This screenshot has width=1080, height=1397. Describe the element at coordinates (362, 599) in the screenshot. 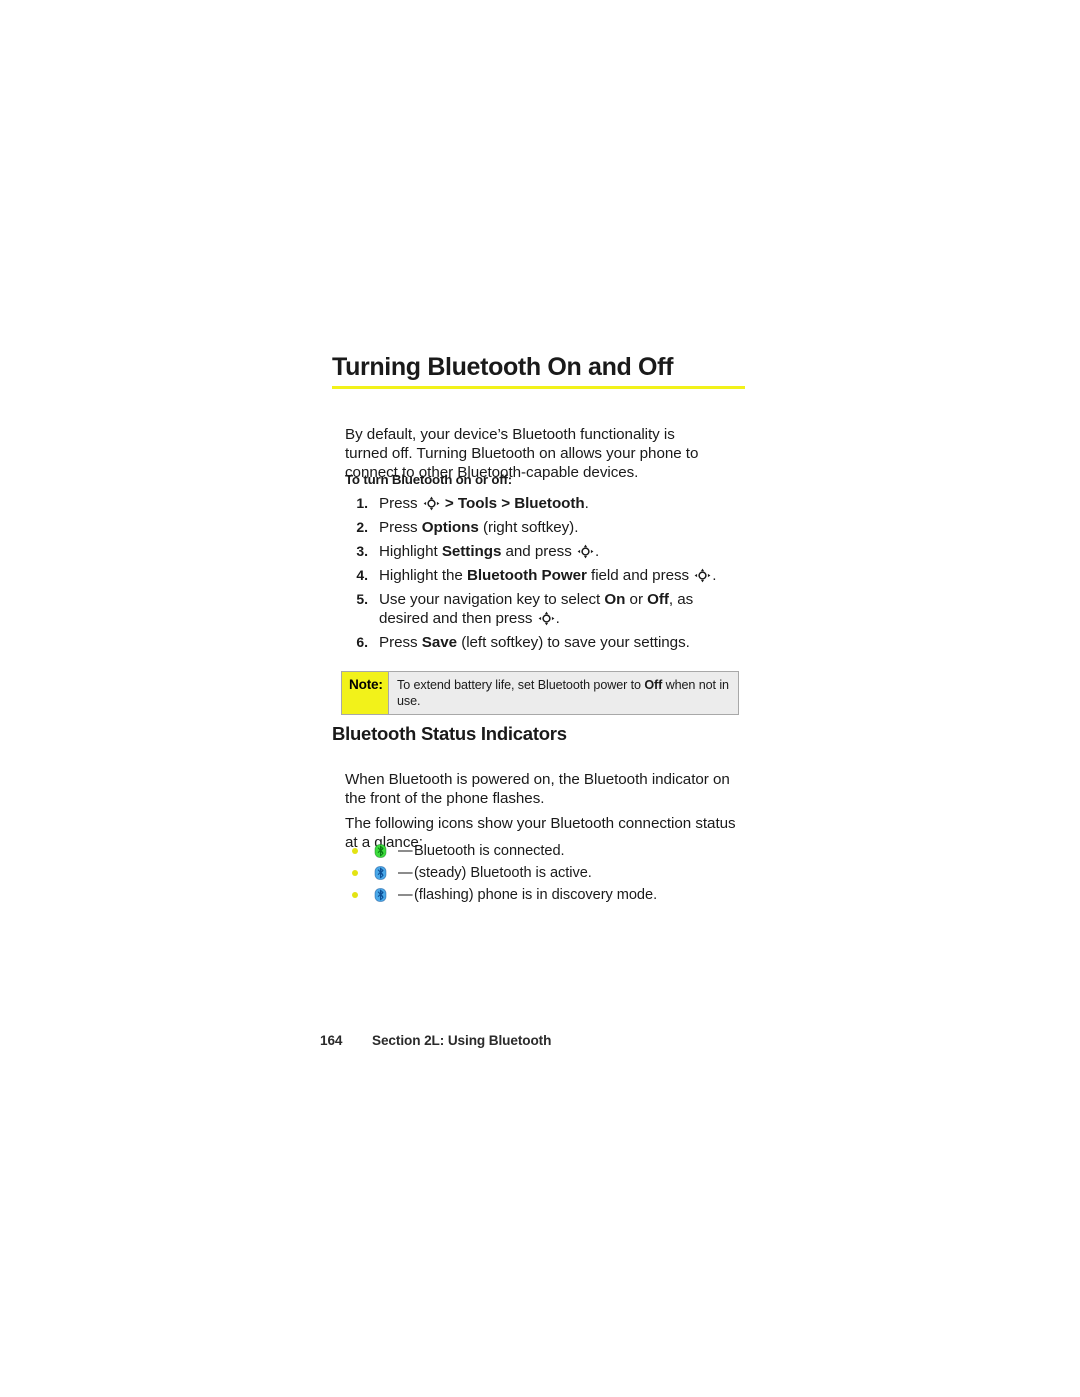

I see `step-number: 5.` at that location.